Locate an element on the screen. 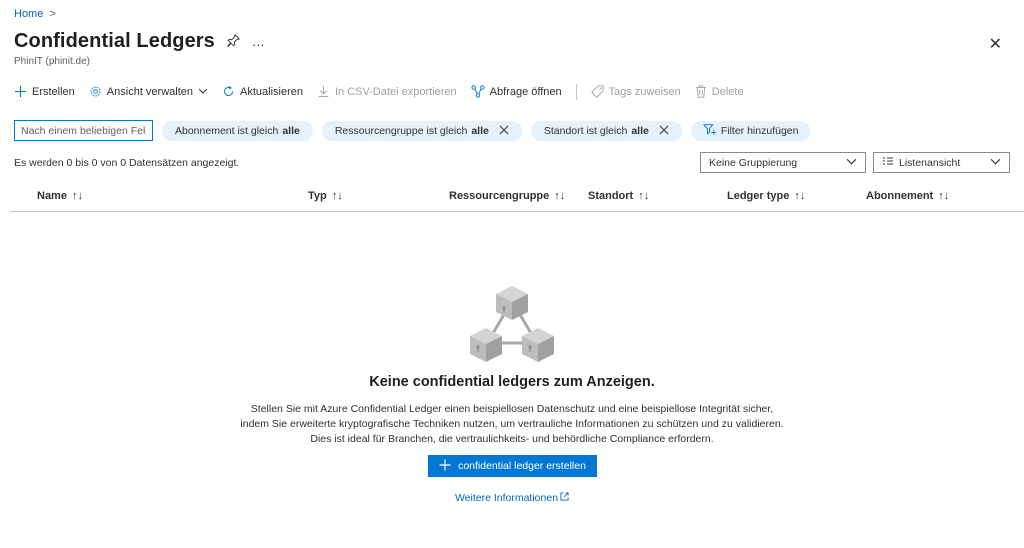 The image size is (1024, 548). refresh-icon is located at coordinates (228, 92).